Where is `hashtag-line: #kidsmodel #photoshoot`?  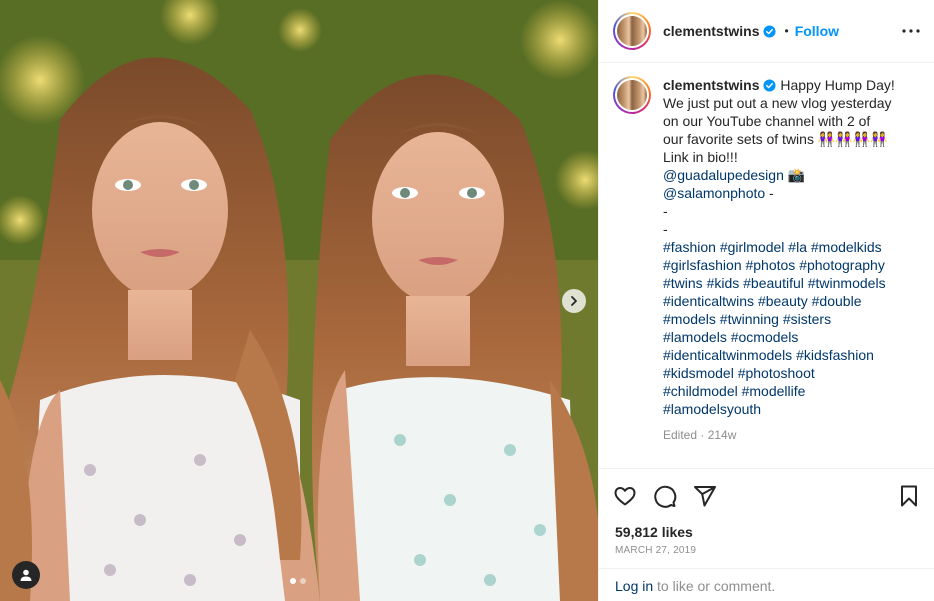
hashtag-line: #kidsmodel #photoshoot is located at coordinates (786, 373).